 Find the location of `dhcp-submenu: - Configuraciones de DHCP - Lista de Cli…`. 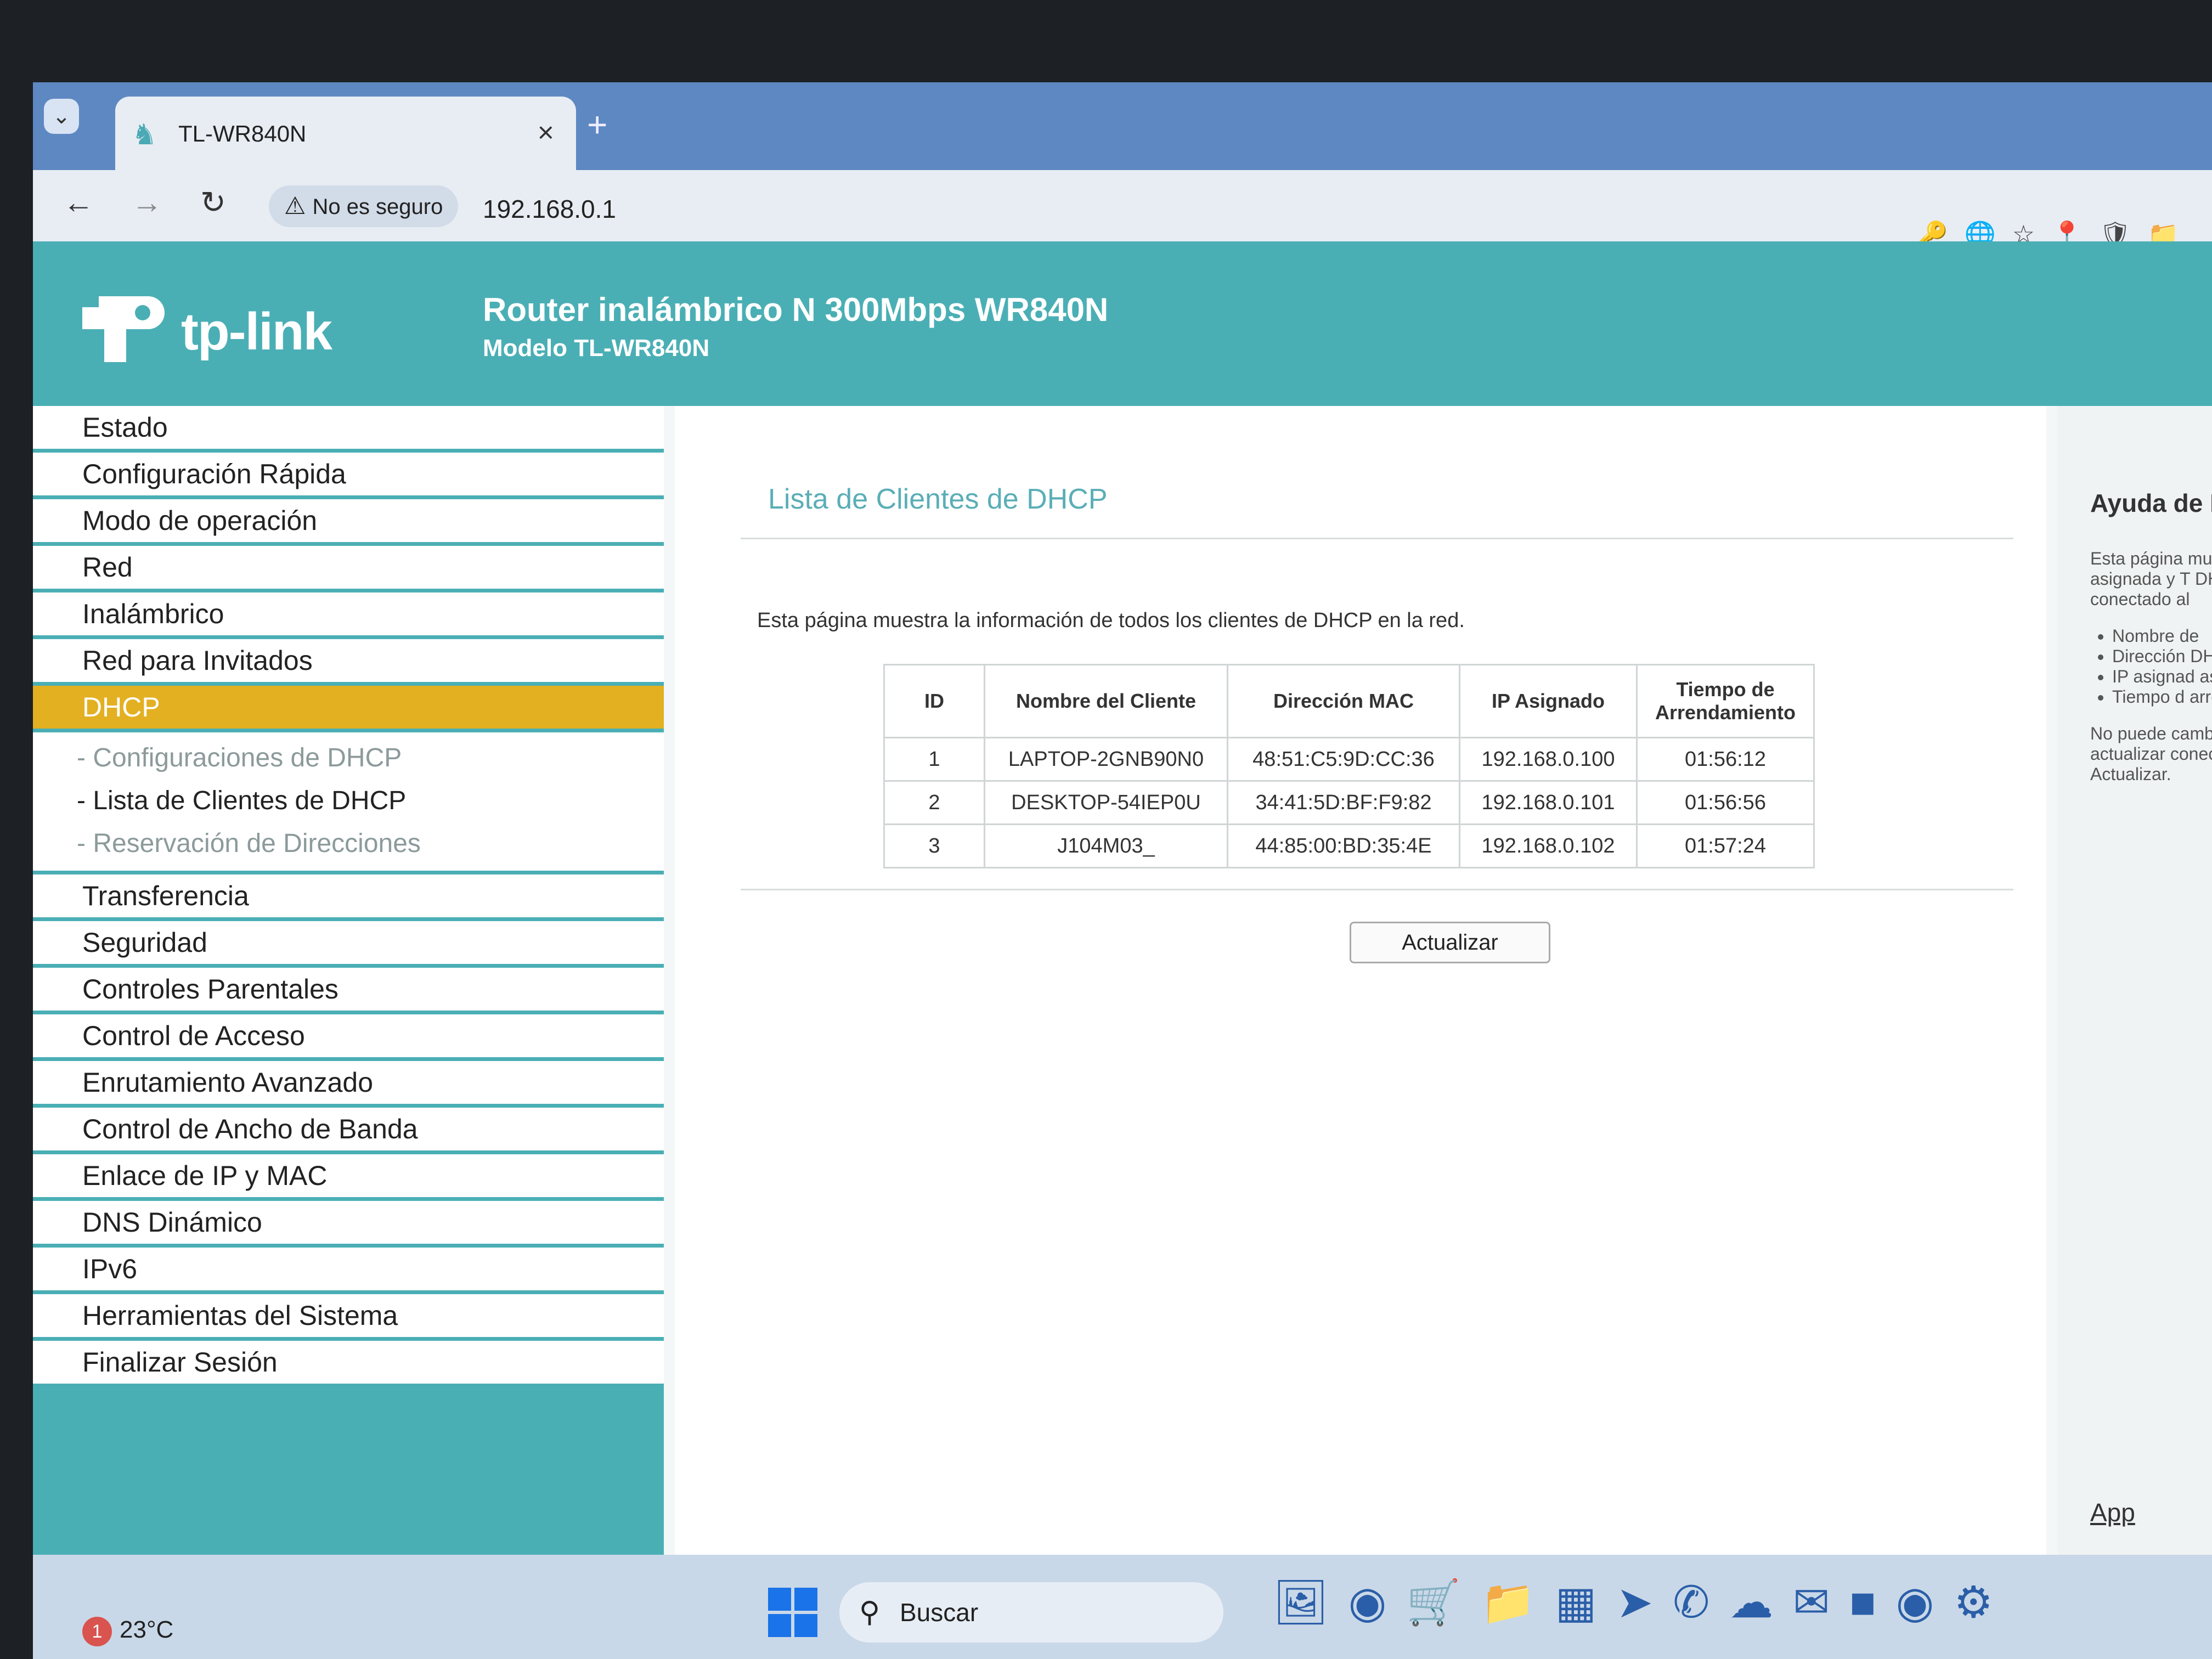

dhcp-submenu: - Configuraciones de DHCP - Lista de Cli… is located at coordinates (349, 803).